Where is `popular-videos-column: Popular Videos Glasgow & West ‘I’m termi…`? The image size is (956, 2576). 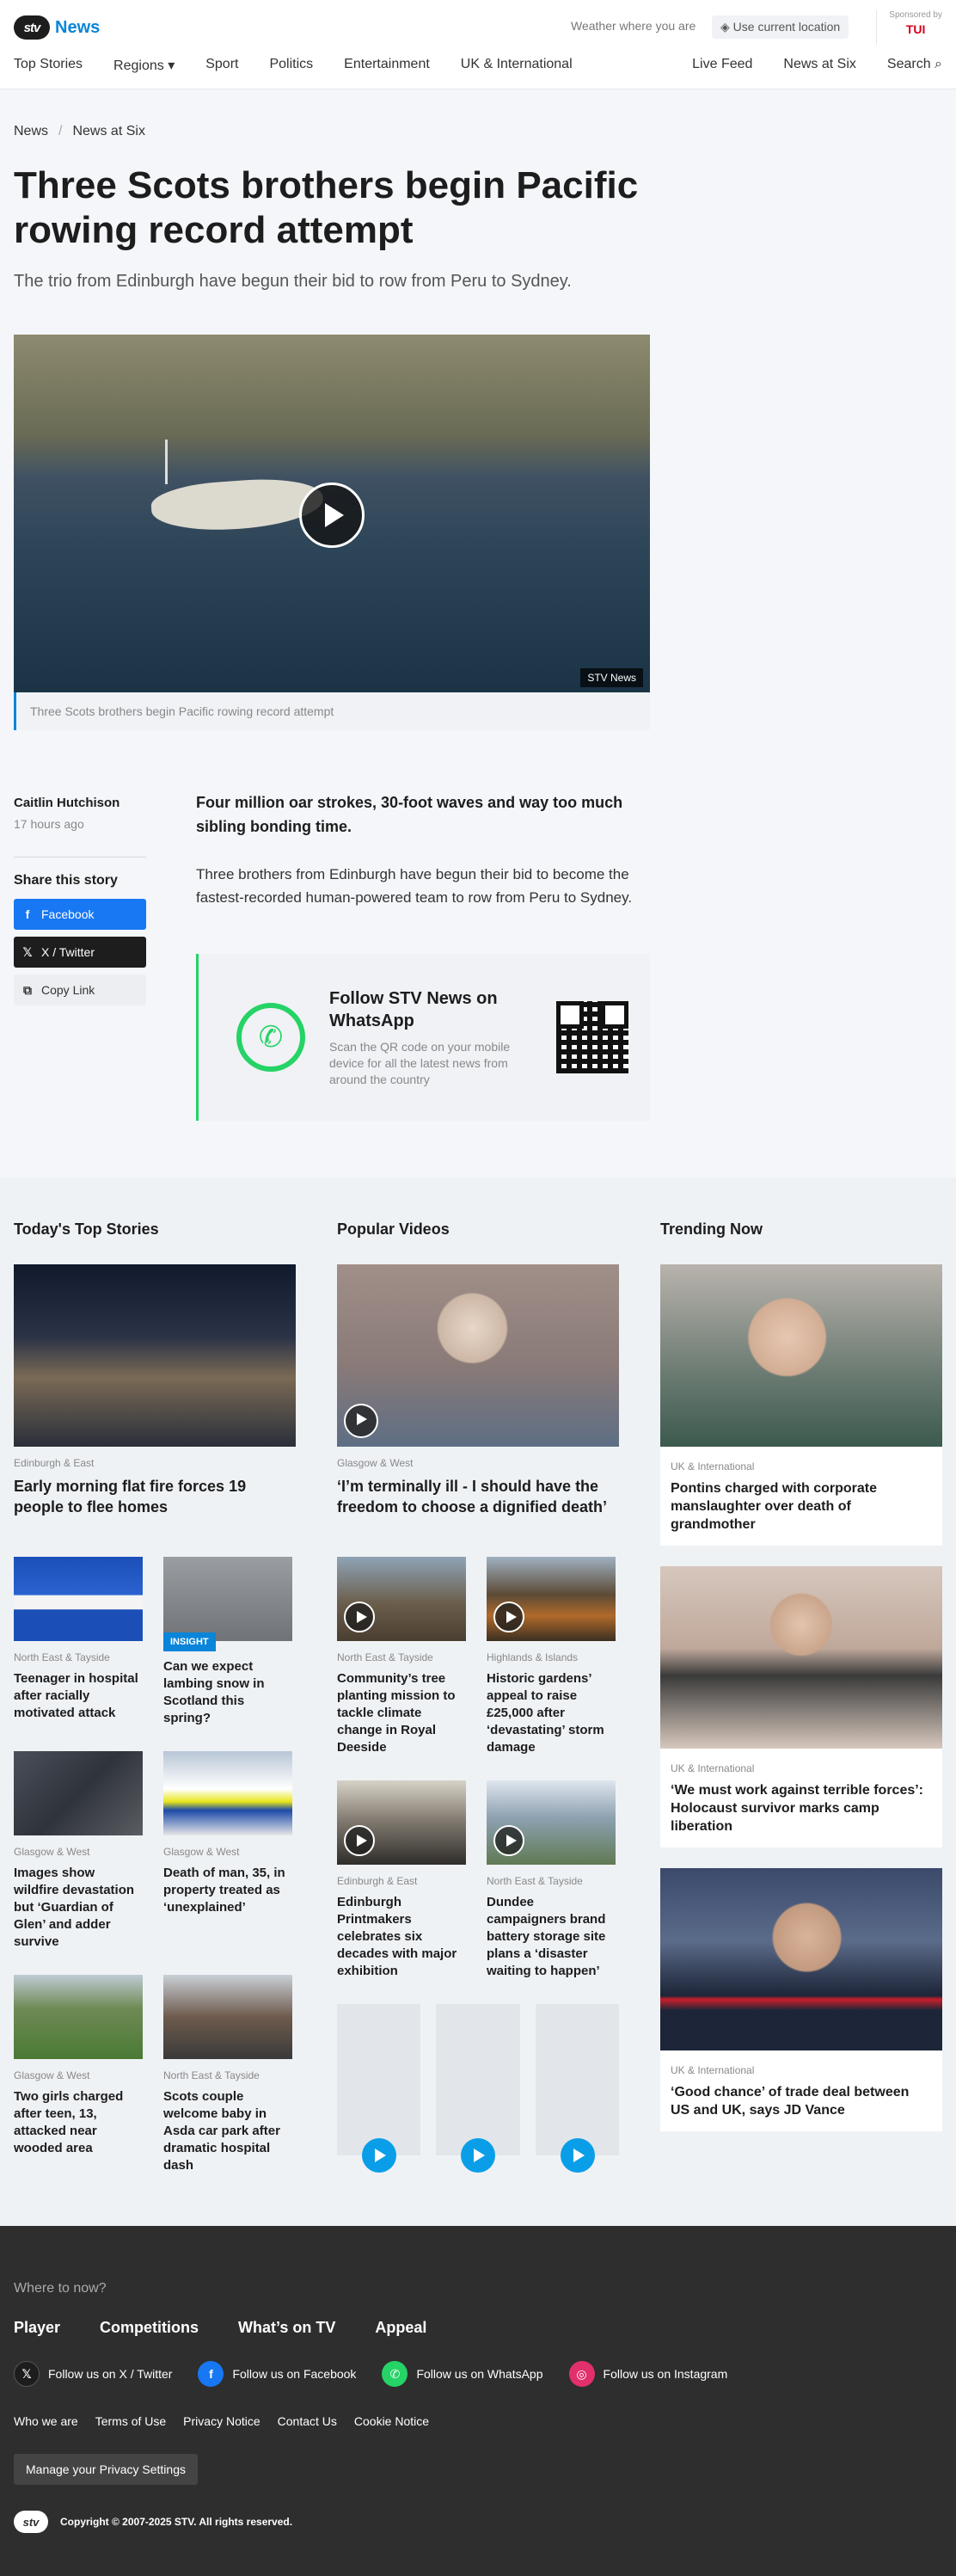 popular-videos-column: Popular Videos Glasgow & West ‘I’m termi… is located at coordinates (478, 1697).